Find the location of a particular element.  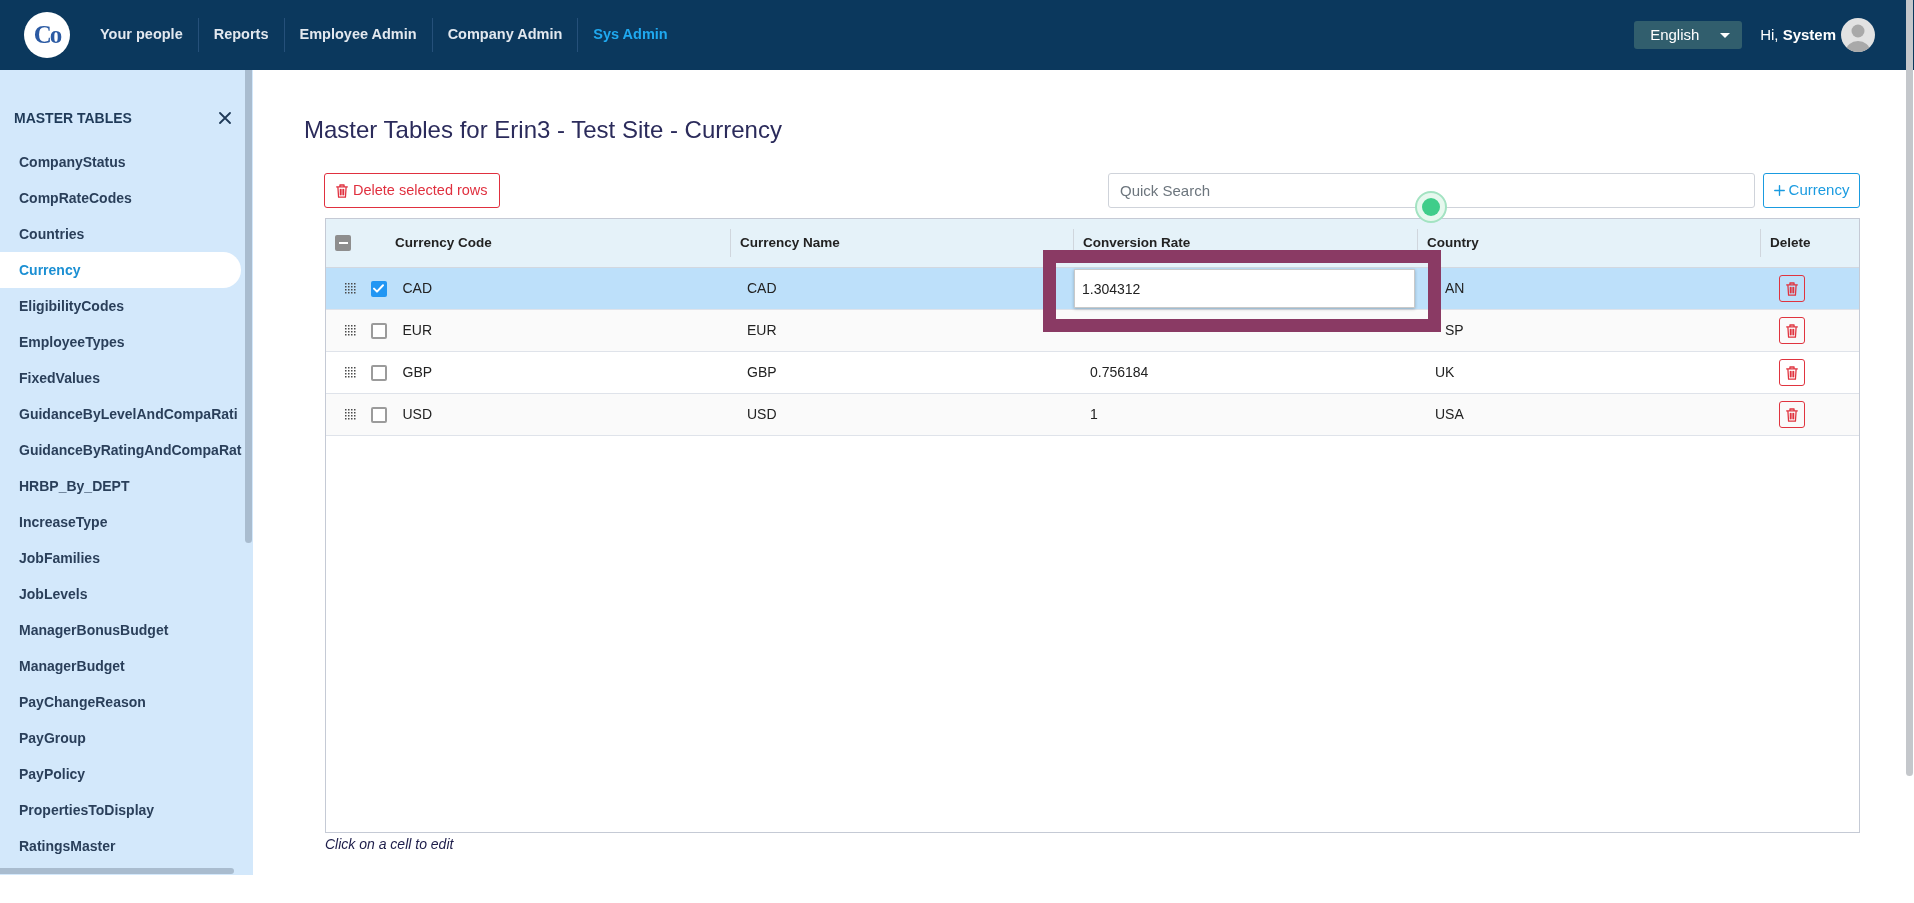

currency-code-text: GBP is located at coordinates (417, 372).